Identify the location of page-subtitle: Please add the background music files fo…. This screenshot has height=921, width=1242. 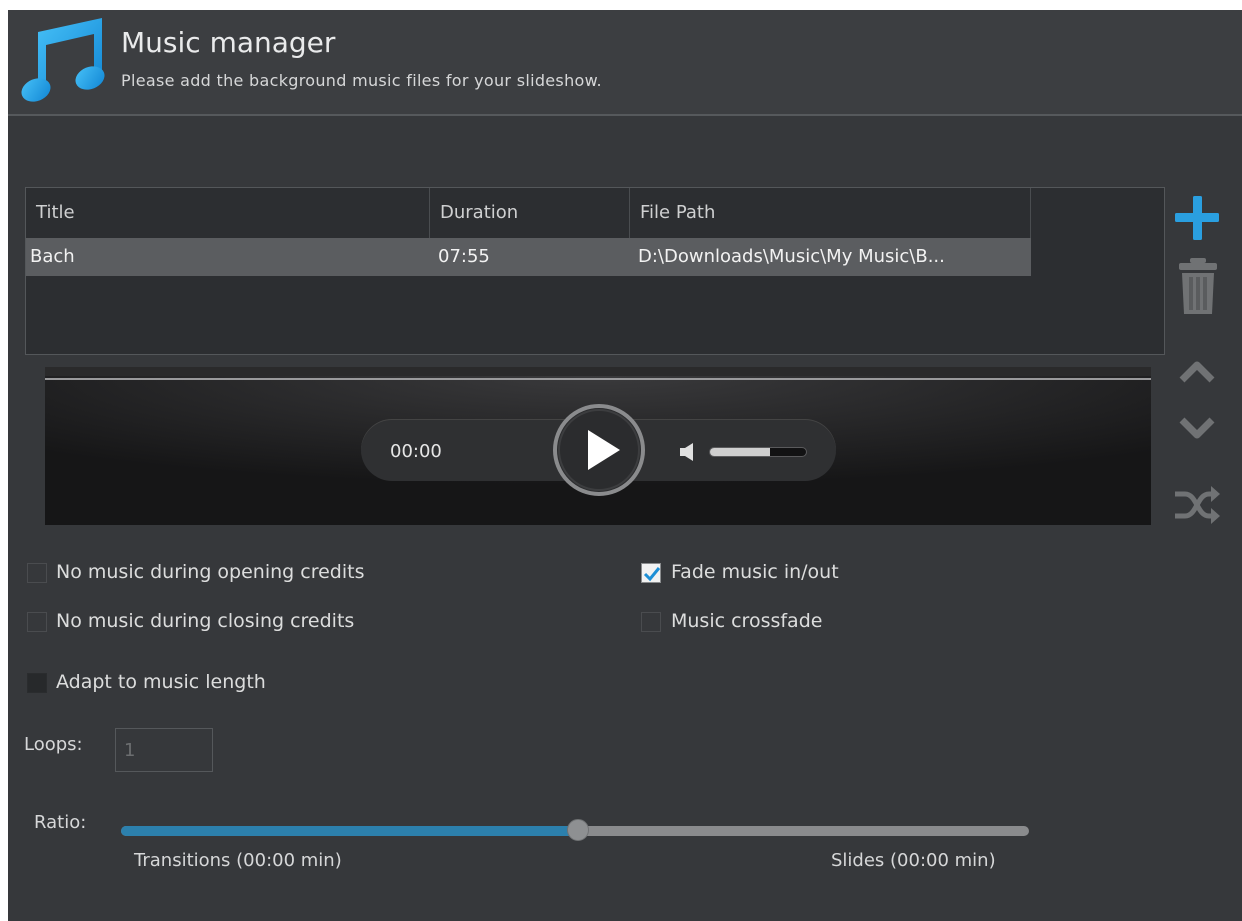
(361, 80).